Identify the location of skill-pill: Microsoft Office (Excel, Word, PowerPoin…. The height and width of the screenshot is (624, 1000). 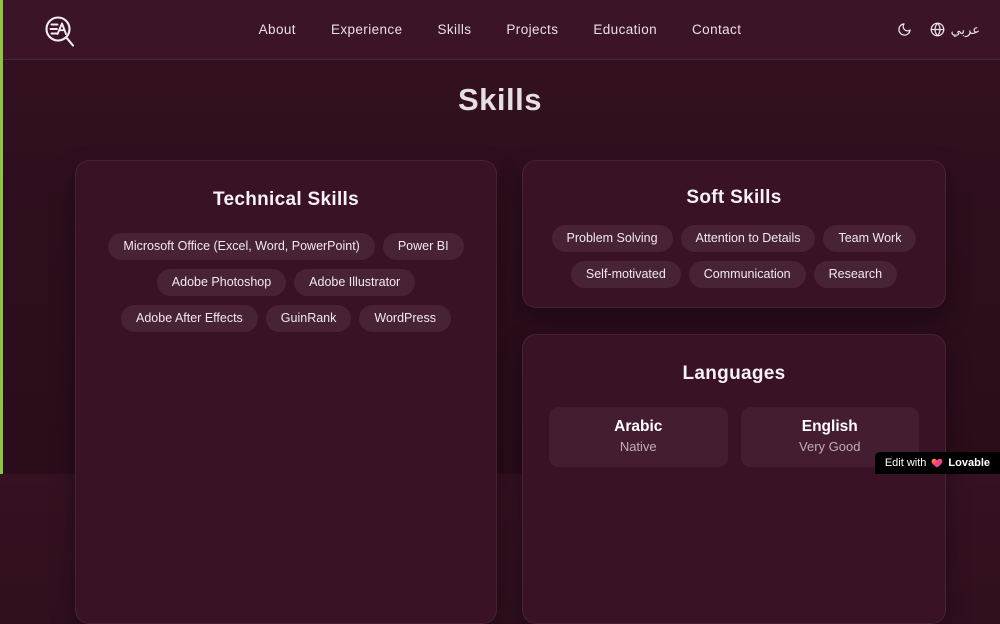
(241, 246).